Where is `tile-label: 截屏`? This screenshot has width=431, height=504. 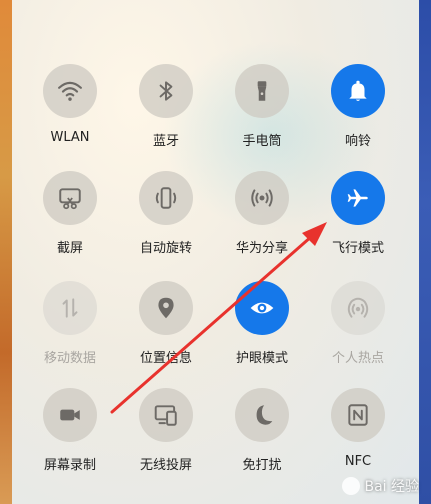 tile-label: 截屏 is located at coordinates (69, 248).